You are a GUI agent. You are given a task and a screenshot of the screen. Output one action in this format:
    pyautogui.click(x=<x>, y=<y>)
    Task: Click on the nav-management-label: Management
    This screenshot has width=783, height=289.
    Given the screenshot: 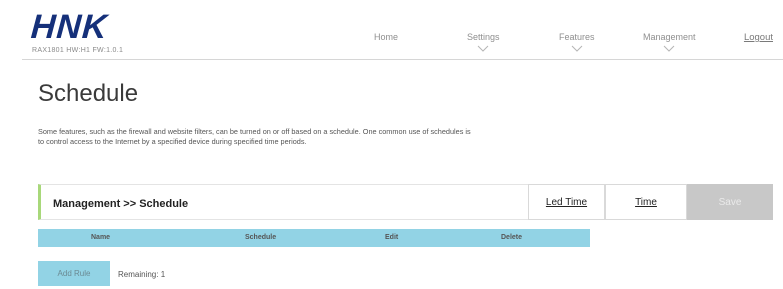 What is the action you would take?
    pyautogui.click(x=669, y=37)
    